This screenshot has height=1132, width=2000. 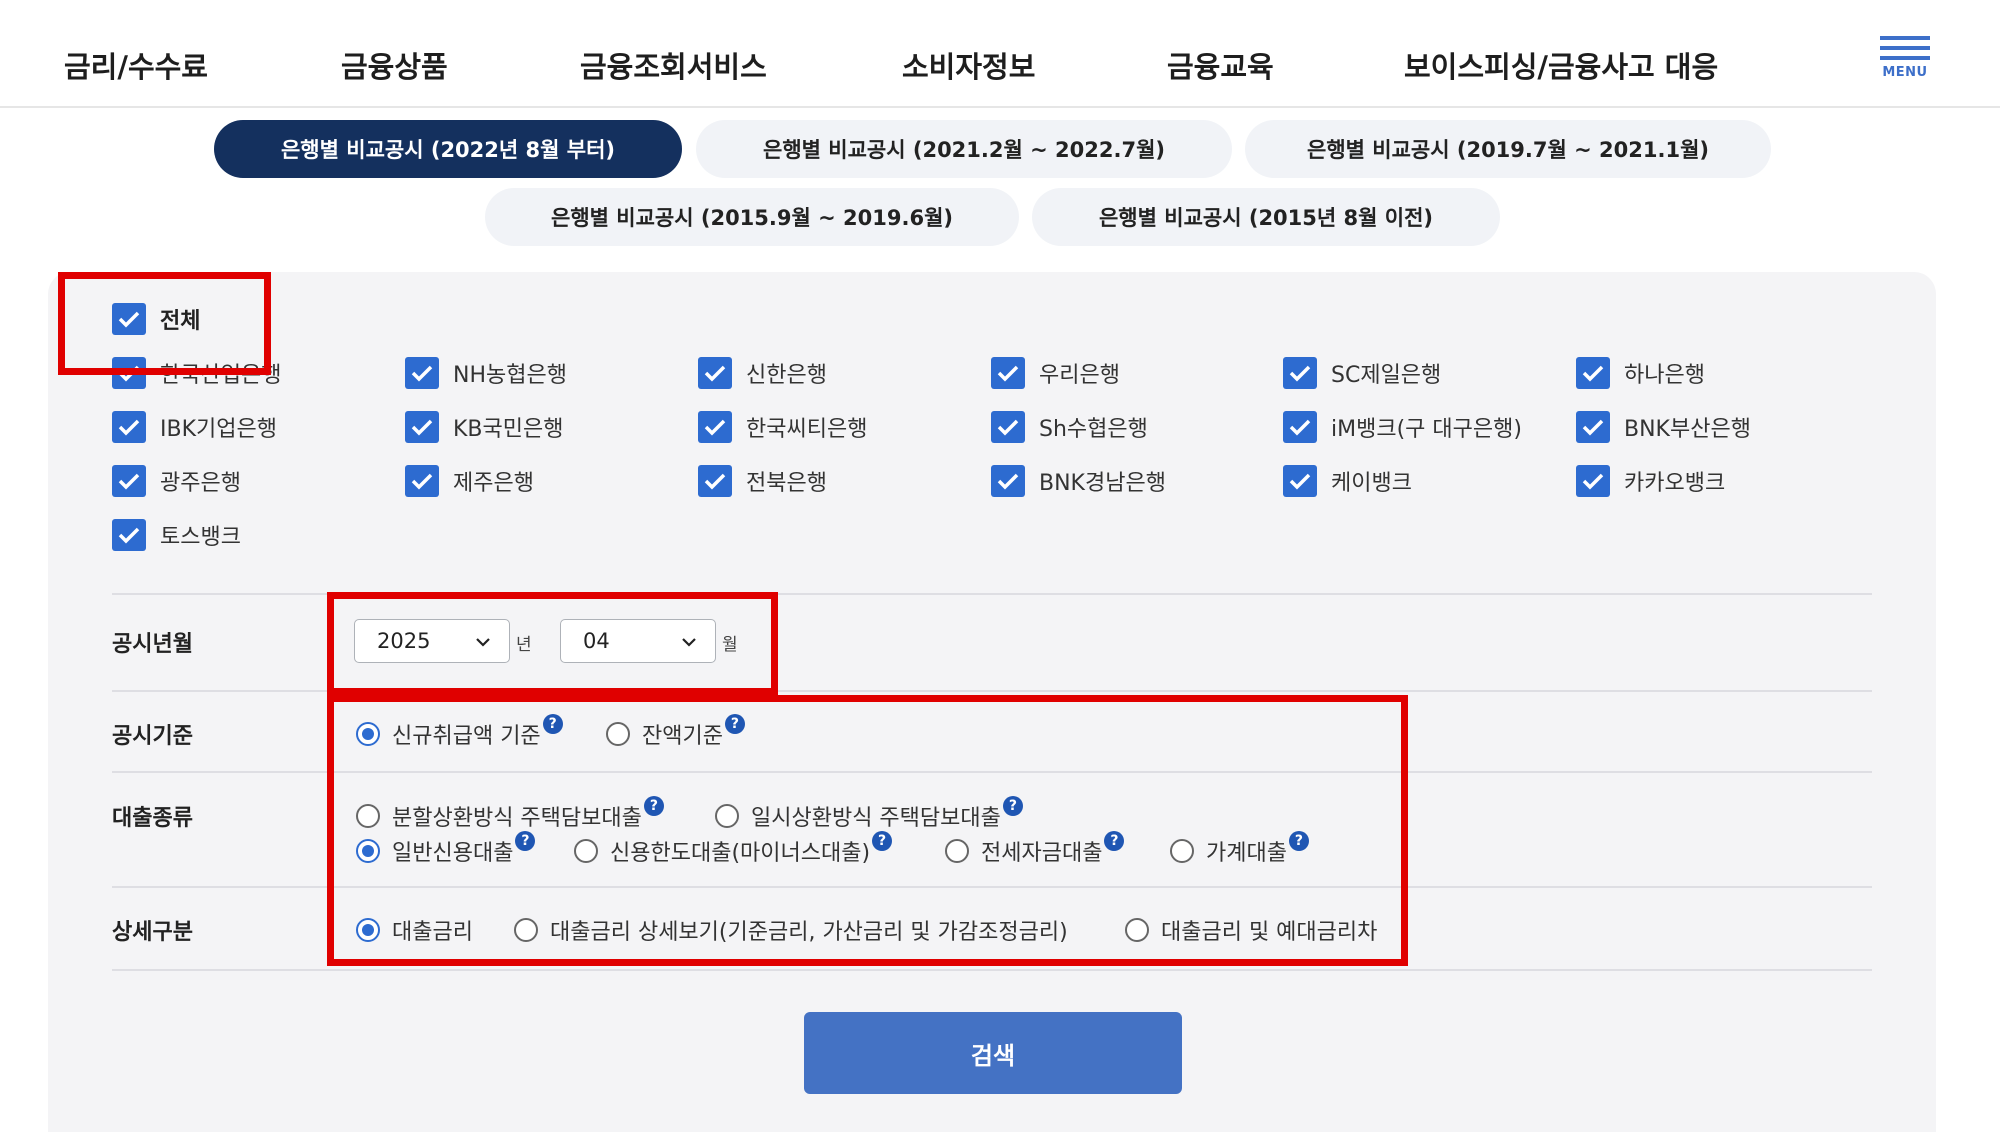 What do you see at coordinates (673, 65) in the screenshot?
I see `nav-item-inquiry-services: 금융조회서비스` at bounding box center [673, 65].